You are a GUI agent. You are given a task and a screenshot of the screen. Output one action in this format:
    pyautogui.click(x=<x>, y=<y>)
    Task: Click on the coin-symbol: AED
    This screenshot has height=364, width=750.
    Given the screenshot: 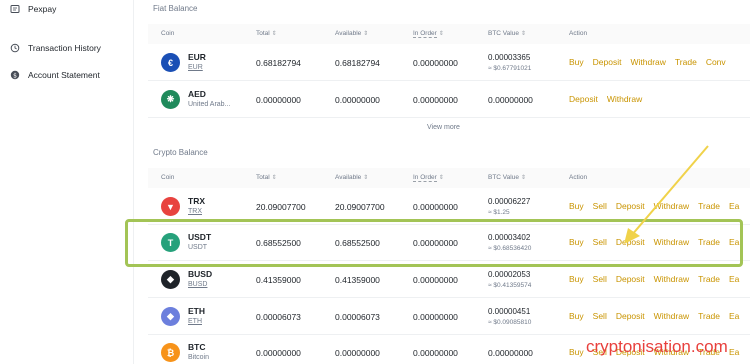 What is the action you would take?
    pyautogui.click(x=197, y=94)
    